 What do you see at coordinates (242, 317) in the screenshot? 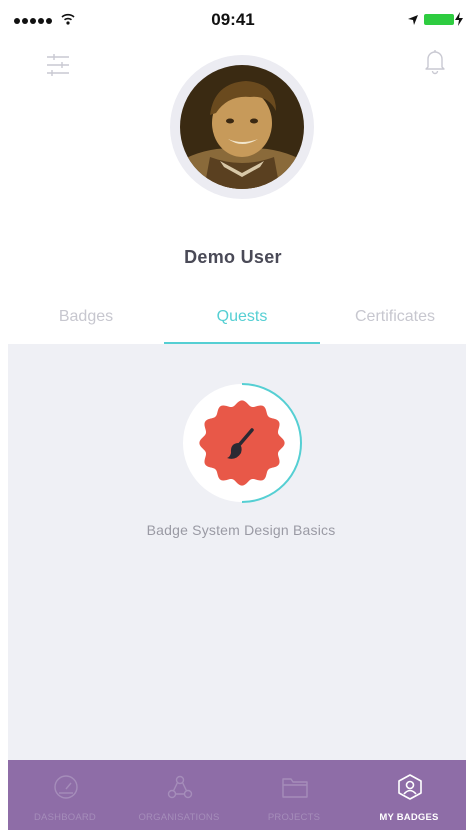
I see `tab-quests: Quests` at bounding box center [242, 317].